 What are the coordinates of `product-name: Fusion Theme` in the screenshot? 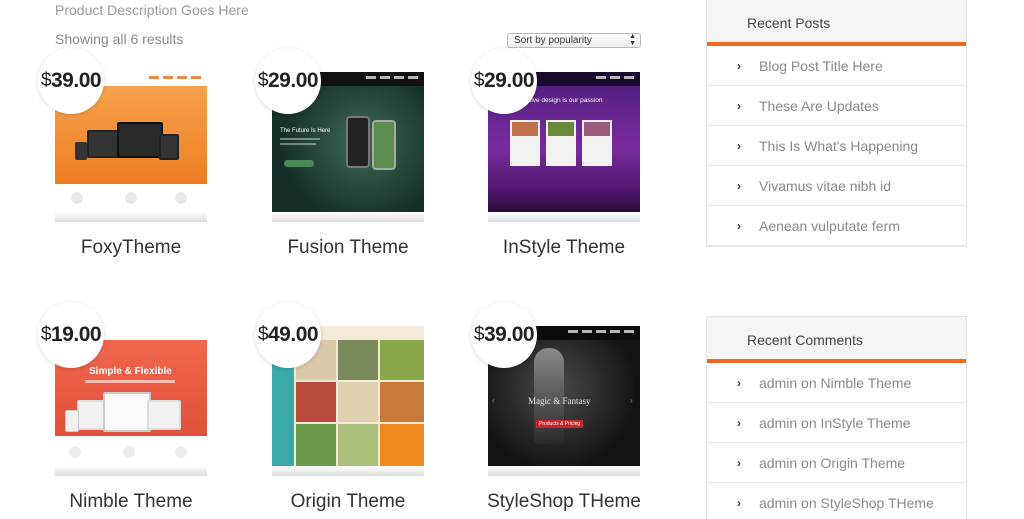 It's located at (348, 248).